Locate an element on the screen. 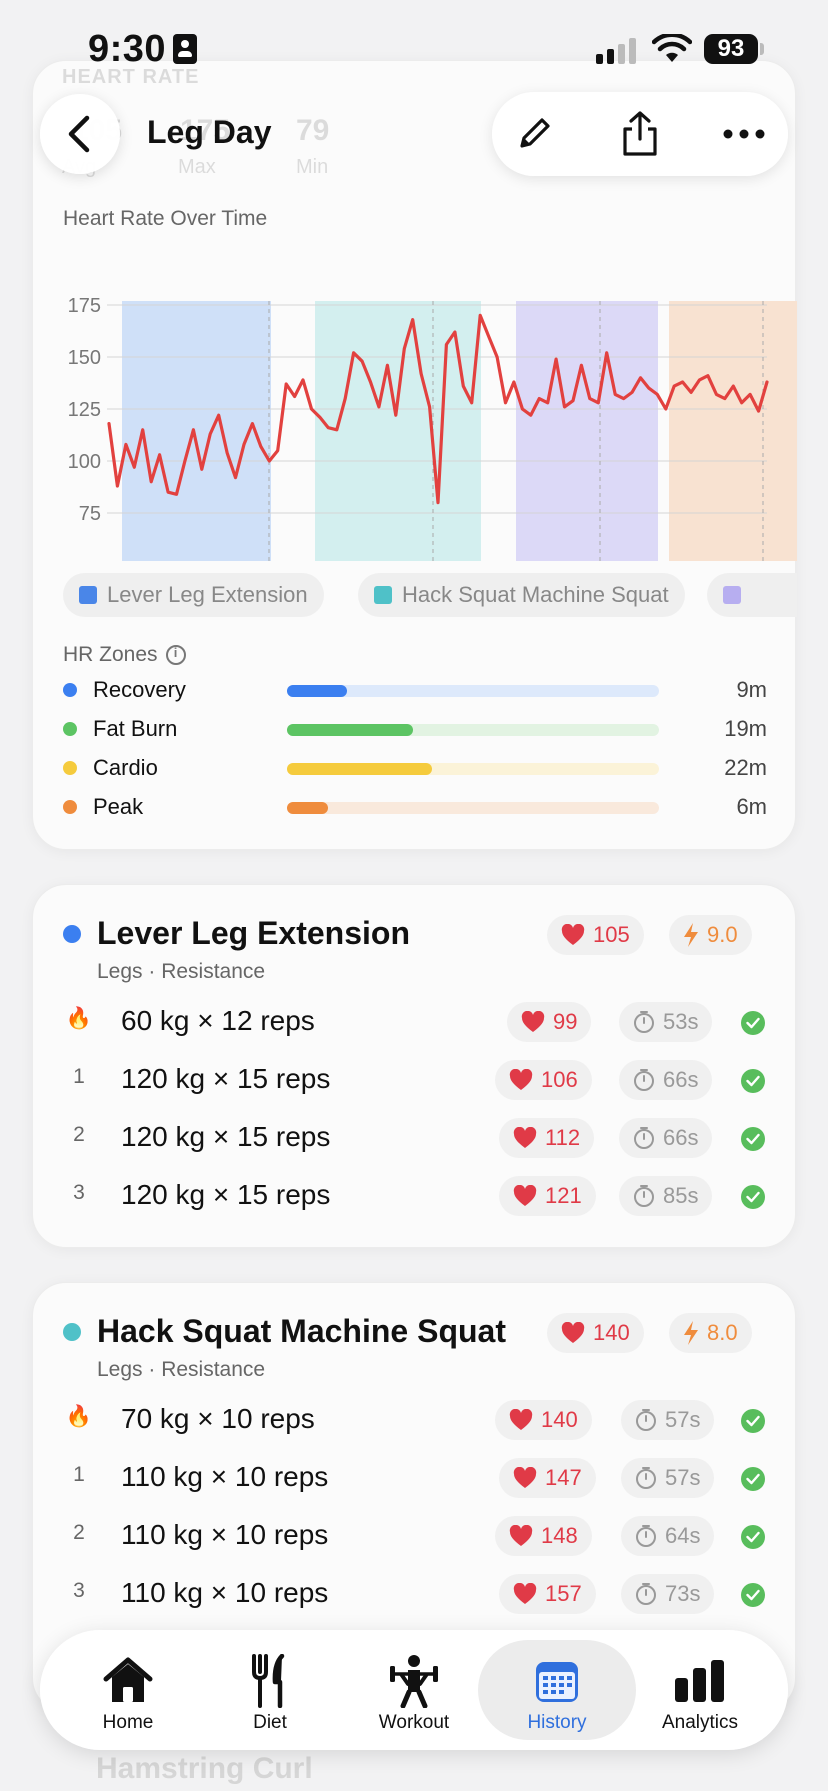 The width and height of the screenshot is (828, 1791). tab-history: History is located at coordinates (557, 1690).